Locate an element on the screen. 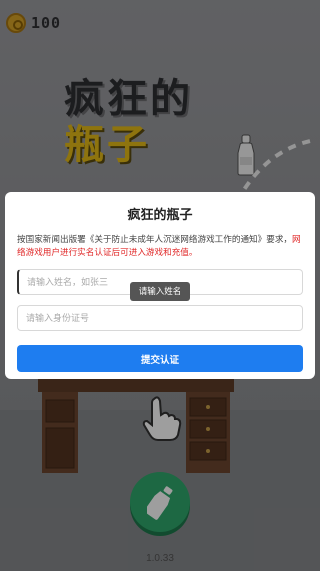 Image resolution: width=320 pixels, height=571 pixels. submit-auth-button: 提交认证 is located at coordinates (160, 358).